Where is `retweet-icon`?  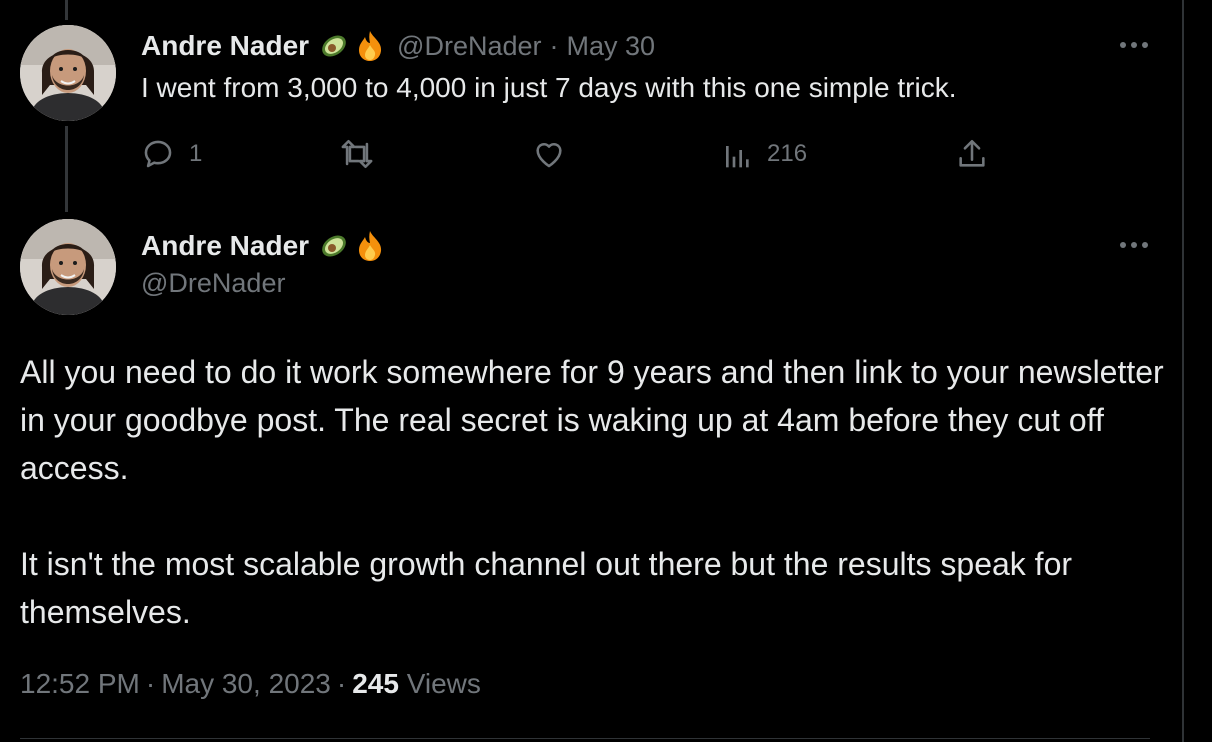 retweet-icon is located at coordinates (357, 154).